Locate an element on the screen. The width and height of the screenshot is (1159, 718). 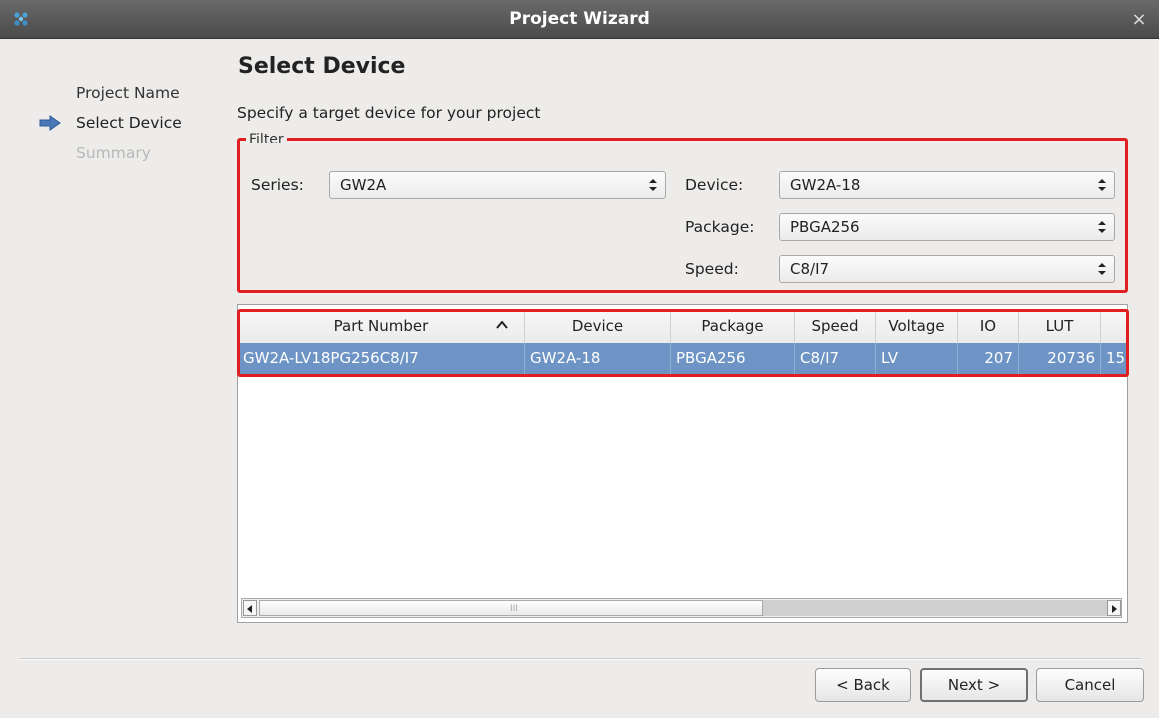
column-header-label: IO is located at coordinates (988, 326).